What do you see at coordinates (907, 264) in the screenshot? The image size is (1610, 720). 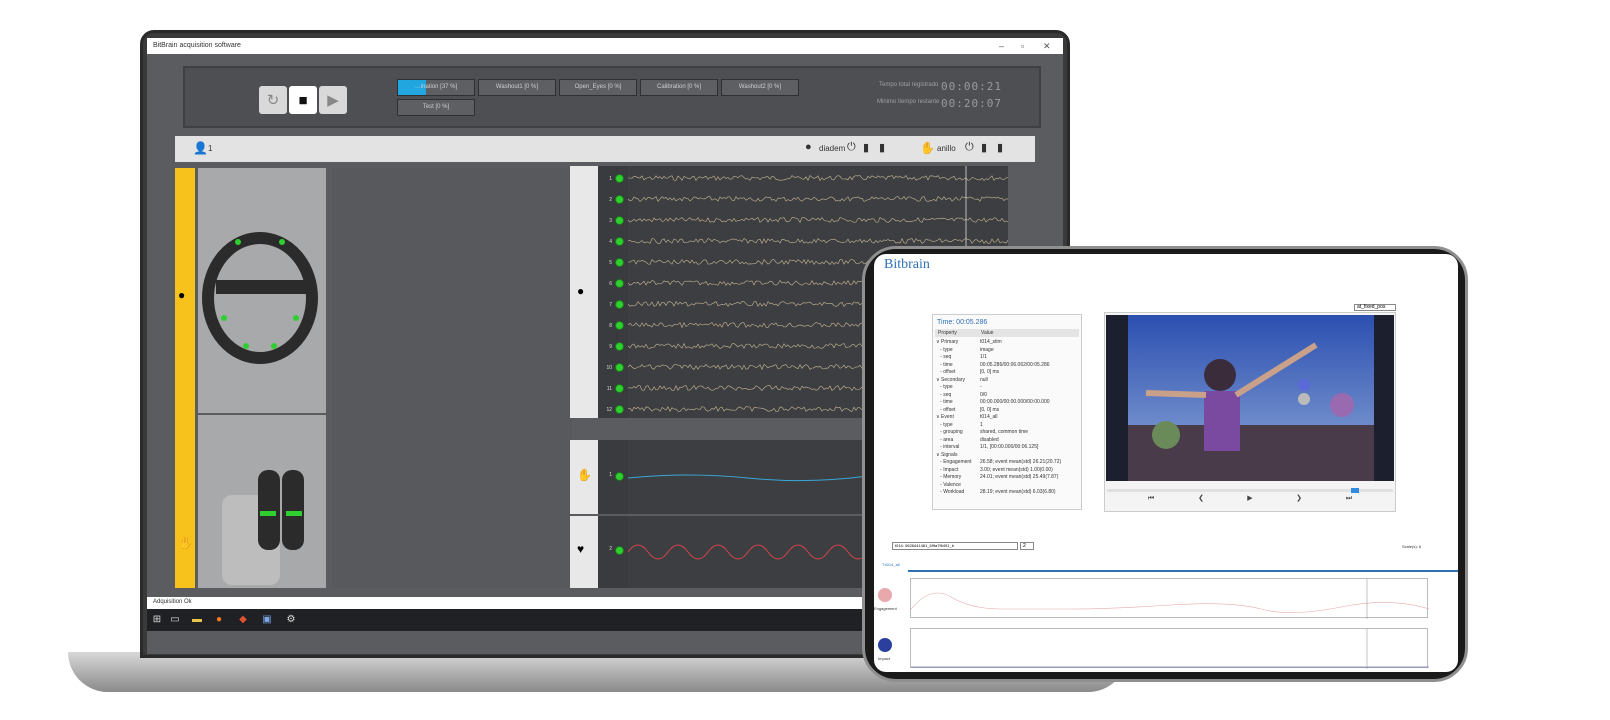 I see `brand-logo: Bitbrain` at bounding box center [907, 264].